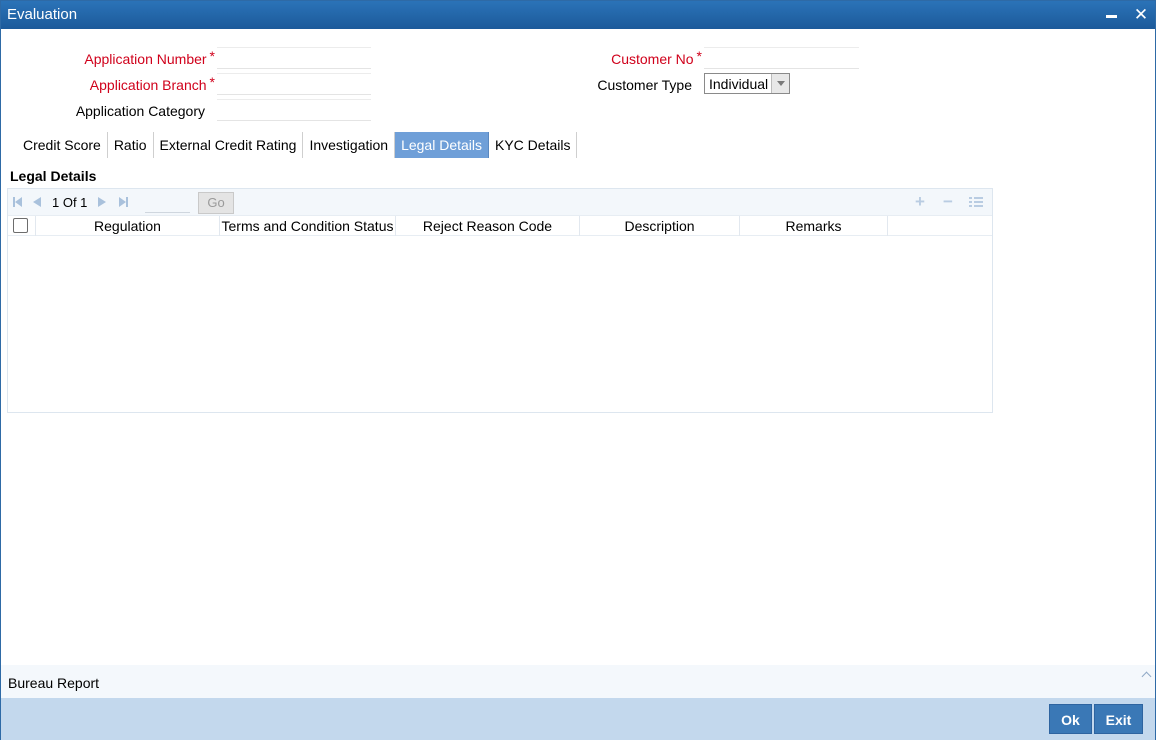  Describe the element at coordinates (128, 226) in the screenshot. I see `column-header-regulation: Regulation` at that location.